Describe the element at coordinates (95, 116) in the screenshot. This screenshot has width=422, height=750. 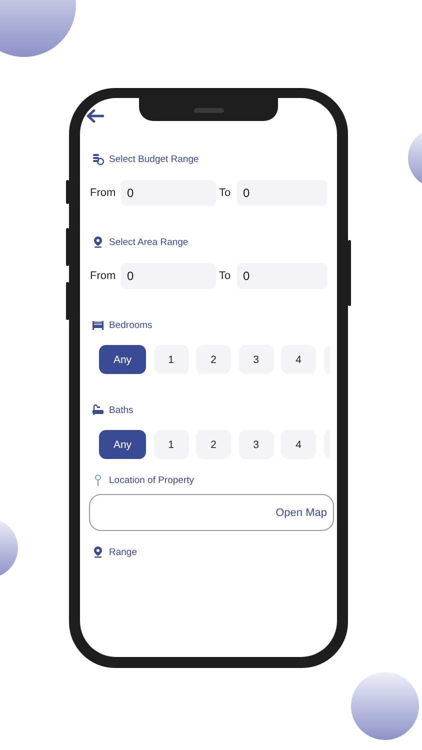
I see `back-arrow-icon` at that location.